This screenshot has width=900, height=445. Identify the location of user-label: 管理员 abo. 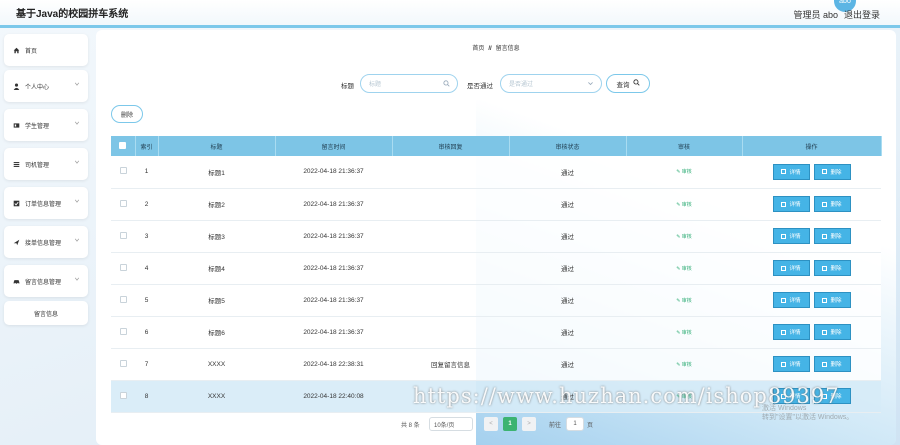
(815, 15).